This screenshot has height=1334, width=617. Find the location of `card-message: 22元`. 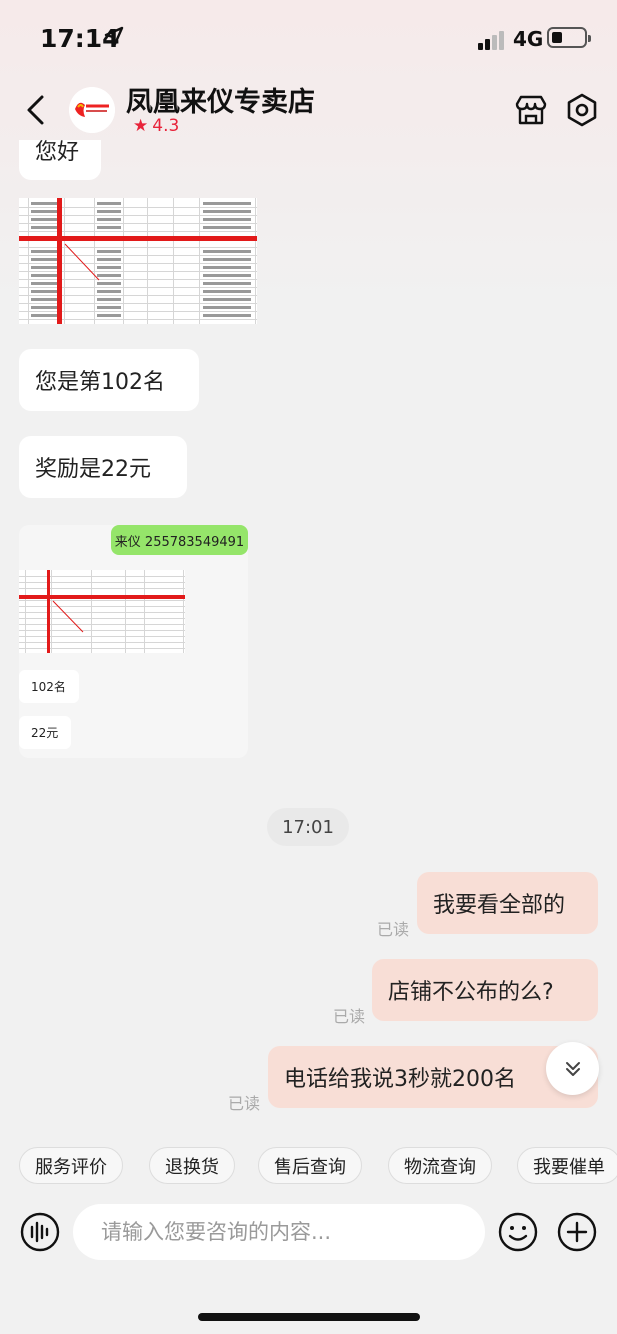

card-message: 22元 is located at coordinates (45, 732).